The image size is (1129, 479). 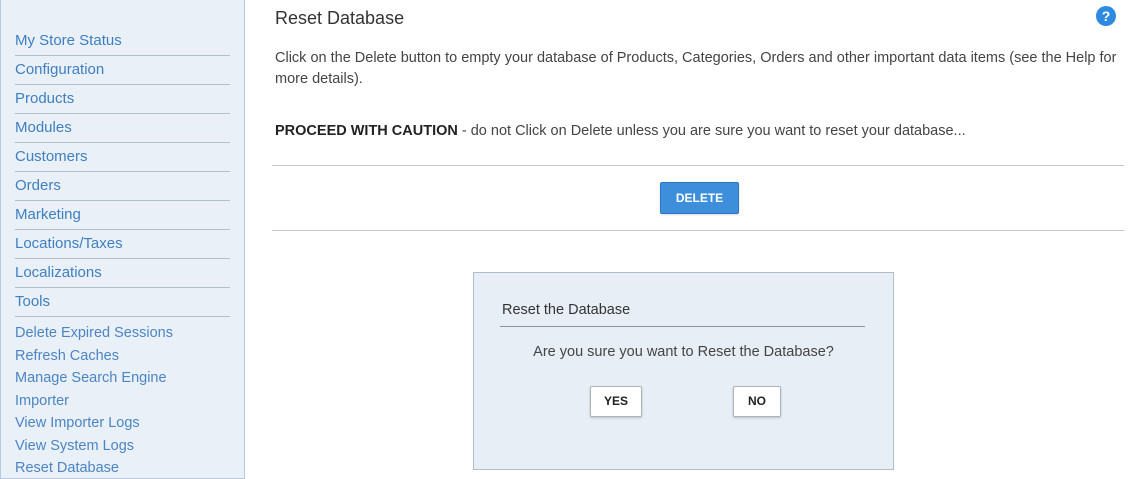 What do you see at coordinates (122, 70) in the screenshot?
I see `sidebar-item-configuration: Configuration` at bounding box center [122, 70].